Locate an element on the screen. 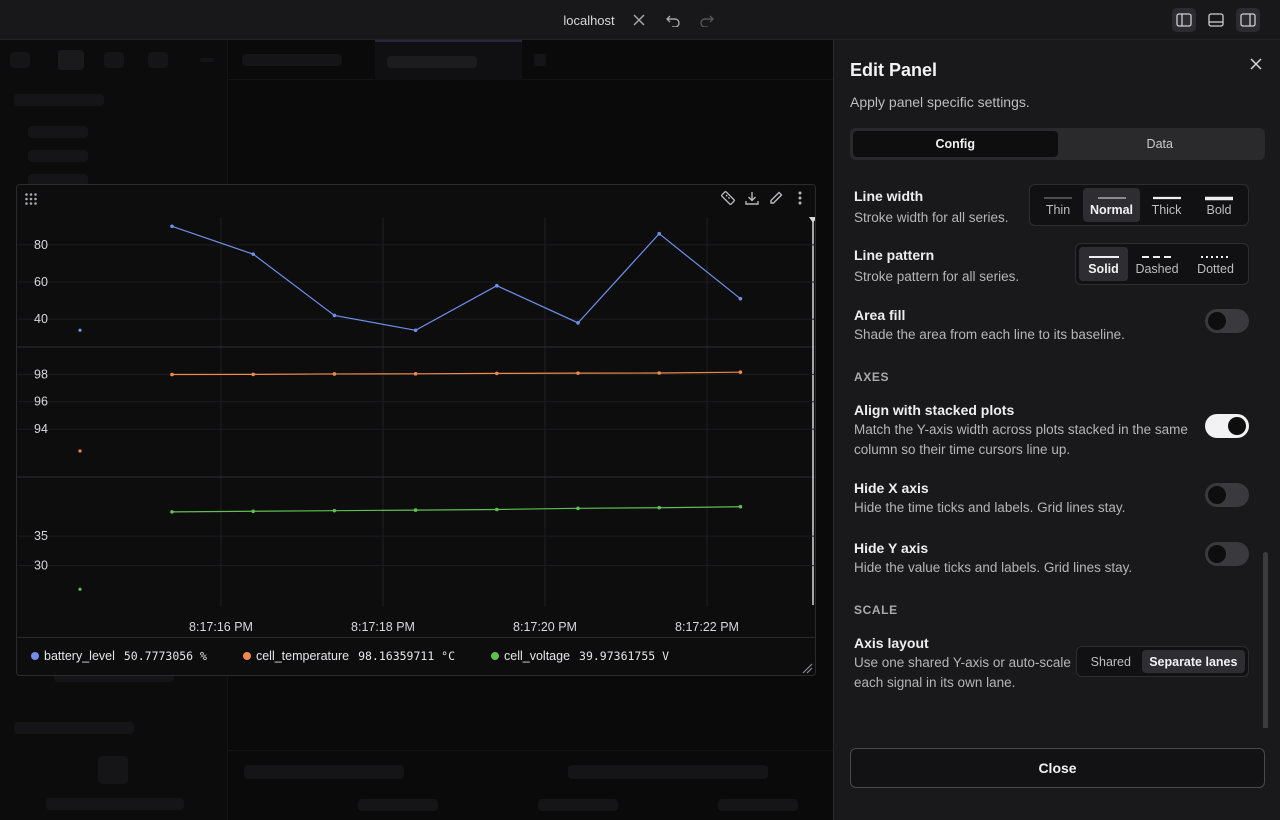  legend-item-cell-temperature: cell_temperature 98.16359711 °C is located at coordinates (349, 655).